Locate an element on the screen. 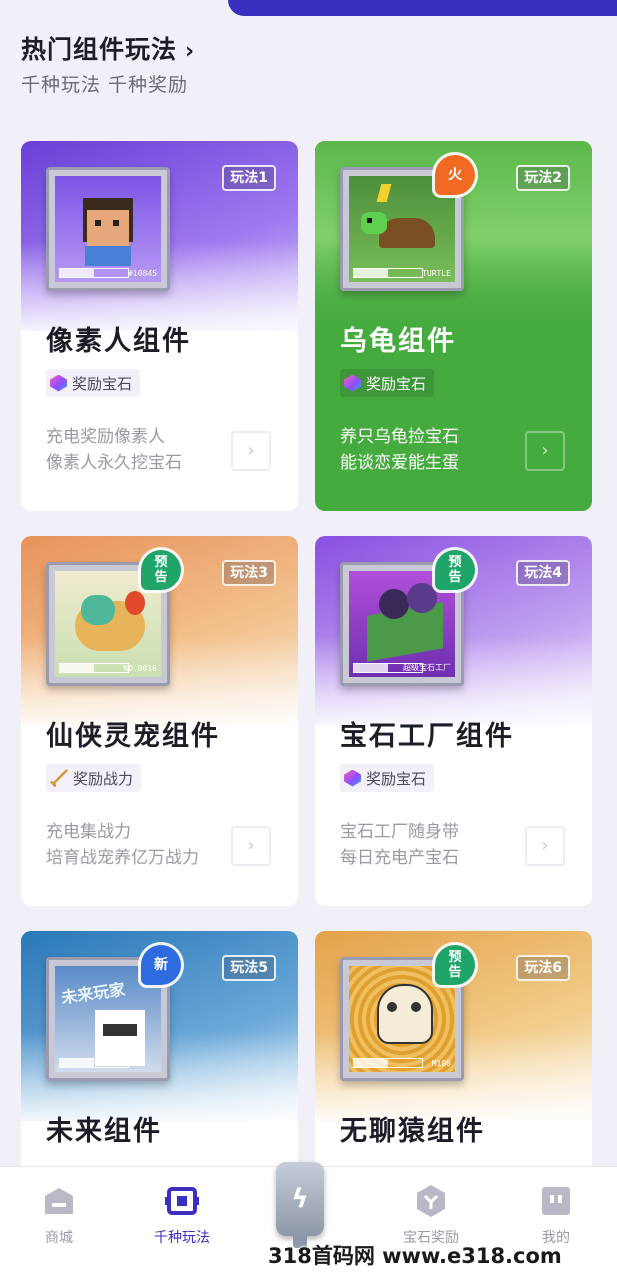 Image resolution: width=617 pixels, height=1273 pixels. play-tag: 玩法6 is located at coordinates (543, 968).